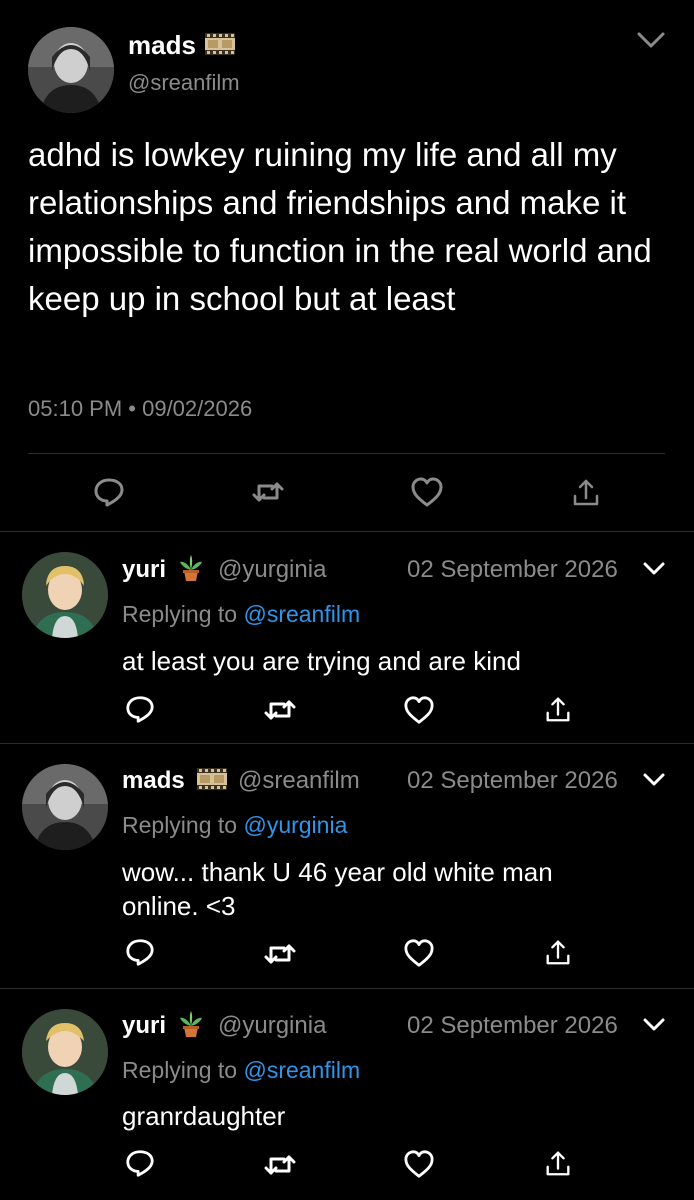  Describe the element at coordinates (295, 825) in the screenshot. I see `mention-link: @yurginia` at that location.